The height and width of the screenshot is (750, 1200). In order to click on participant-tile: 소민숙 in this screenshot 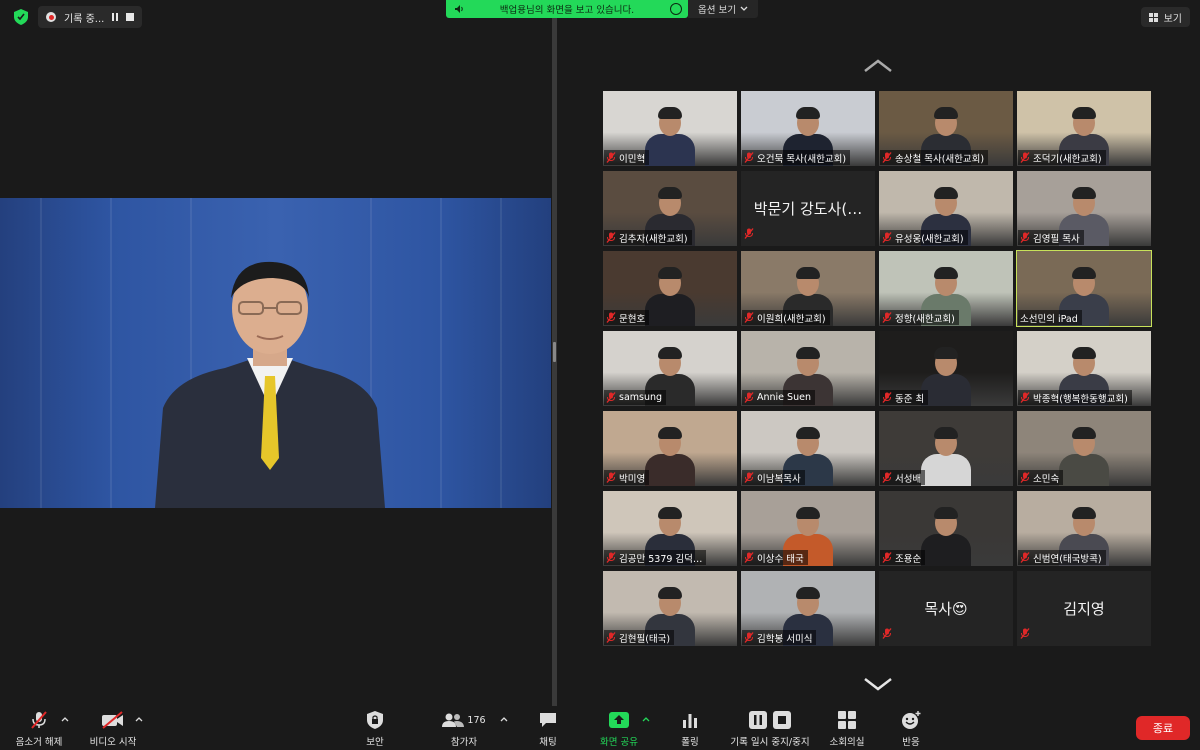, I will do `click(1084, 448)`.